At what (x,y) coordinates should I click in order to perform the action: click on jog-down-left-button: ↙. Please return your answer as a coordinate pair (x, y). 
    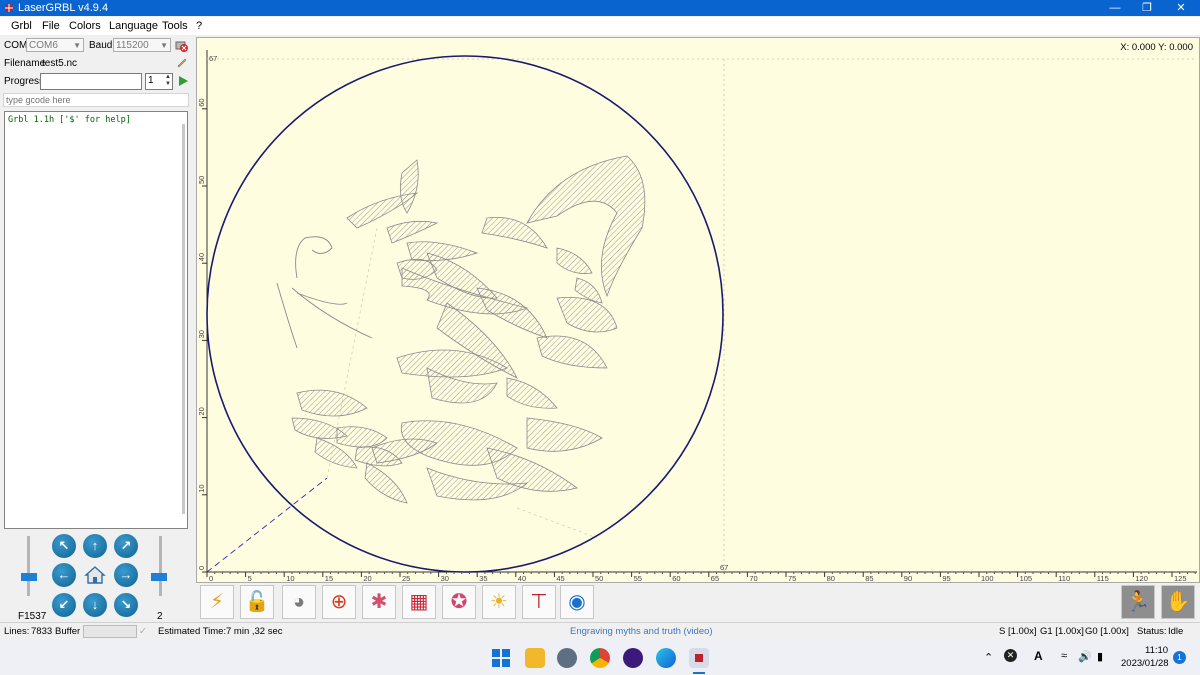
    Looking at the image, I should click on (64, 605).